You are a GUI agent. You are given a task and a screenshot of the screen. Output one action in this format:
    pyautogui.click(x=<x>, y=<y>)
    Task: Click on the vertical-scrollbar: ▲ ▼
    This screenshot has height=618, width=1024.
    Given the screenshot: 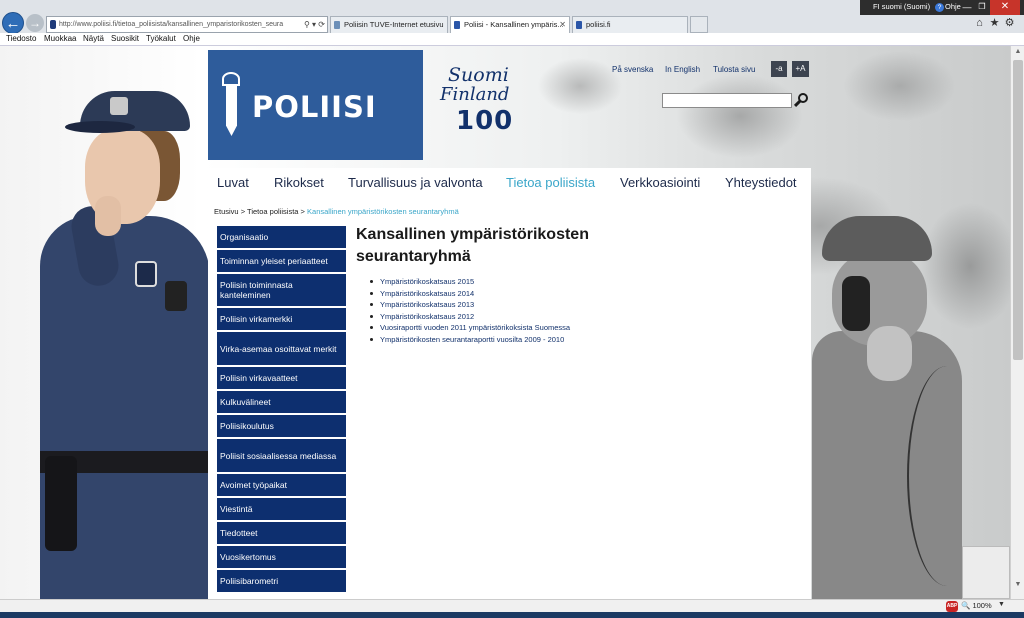 What is the action you would take?
    pyautogui.click(x=1017, y=322)
    